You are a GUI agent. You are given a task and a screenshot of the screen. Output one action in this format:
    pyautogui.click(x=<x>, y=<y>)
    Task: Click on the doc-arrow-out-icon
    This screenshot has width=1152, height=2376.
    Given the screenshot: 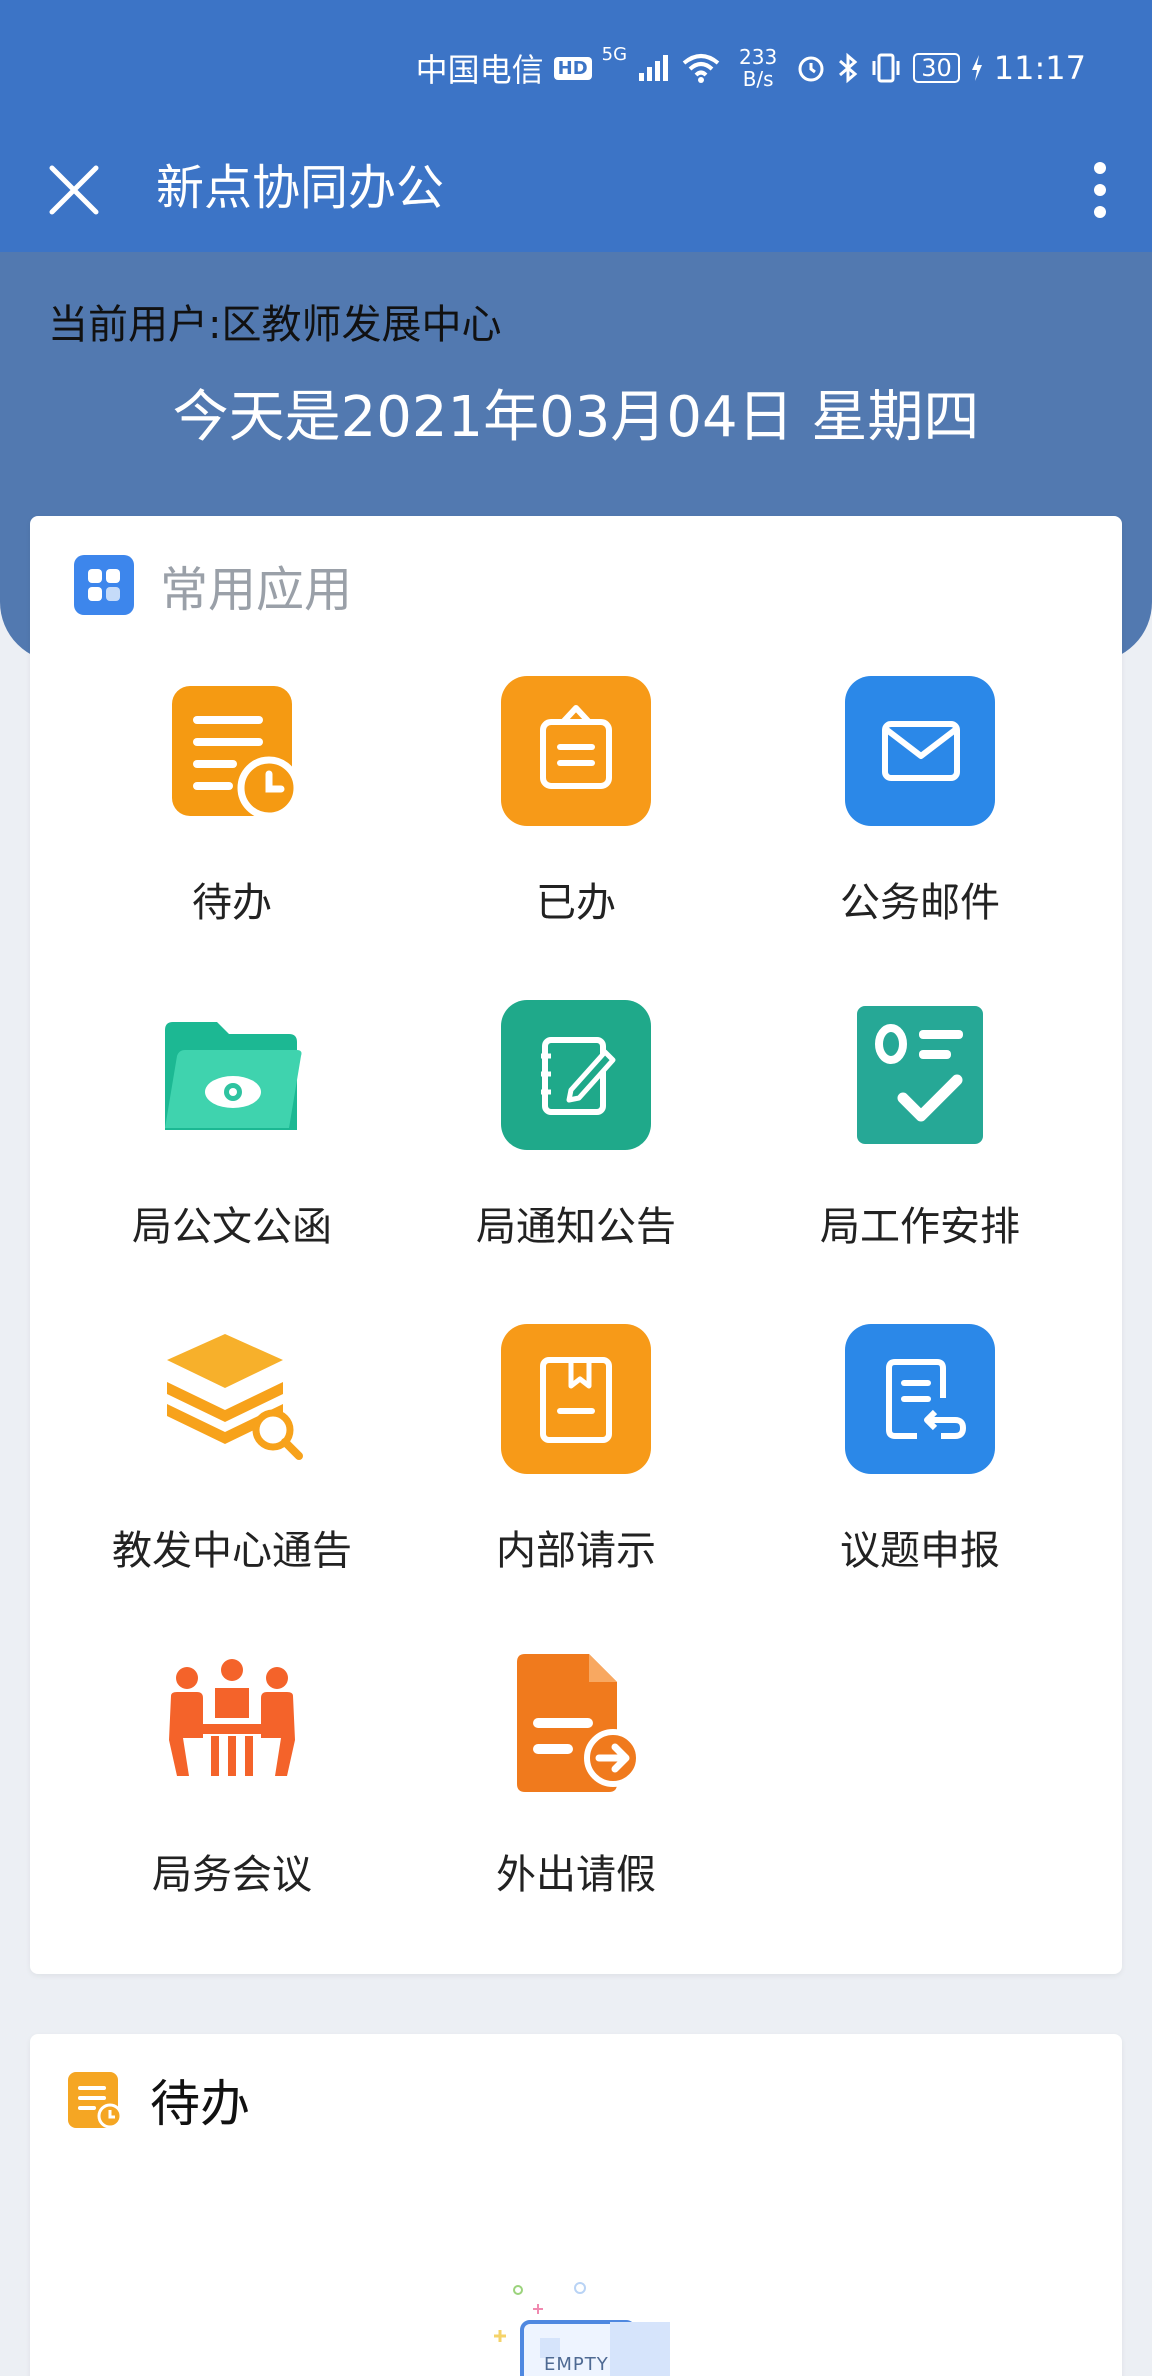 What is the action you would take?
    pyautogui.click(x=579, y=1723)
    